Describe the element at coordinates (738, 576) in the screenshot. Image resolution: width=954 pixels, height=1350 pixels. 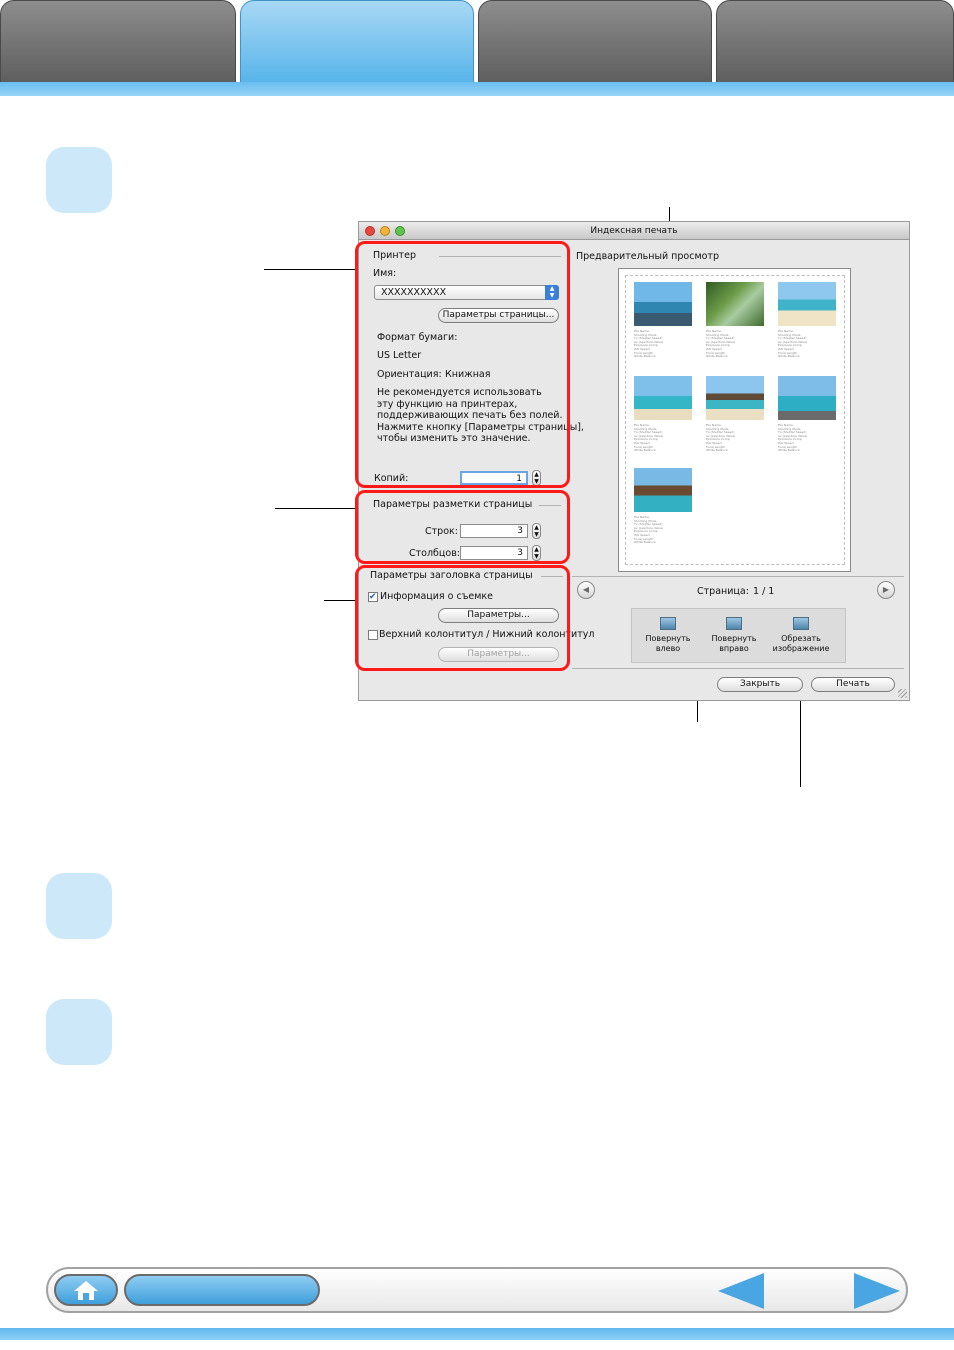
I see `preview-nav-separator` at that location.